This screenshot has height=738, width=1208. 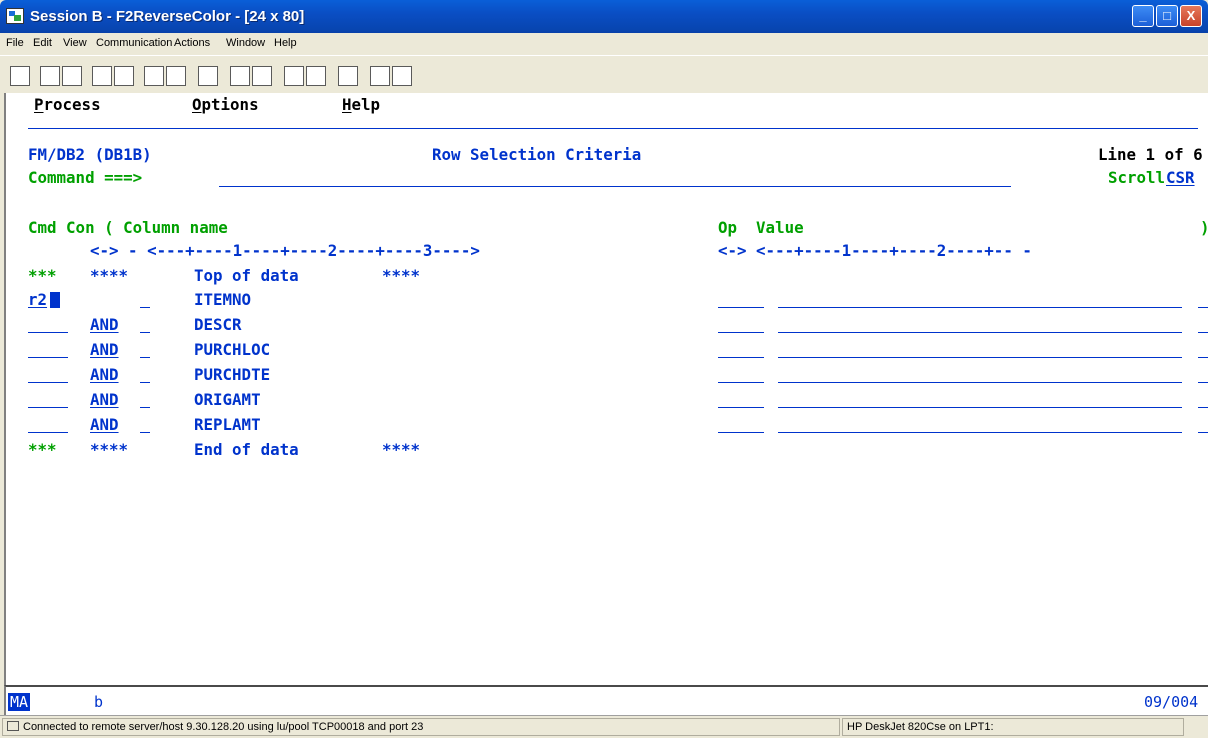 What do you see at coordinates (13, 726) in the screenshot?
I see `connection-icon` at bounding box center [13, 726].